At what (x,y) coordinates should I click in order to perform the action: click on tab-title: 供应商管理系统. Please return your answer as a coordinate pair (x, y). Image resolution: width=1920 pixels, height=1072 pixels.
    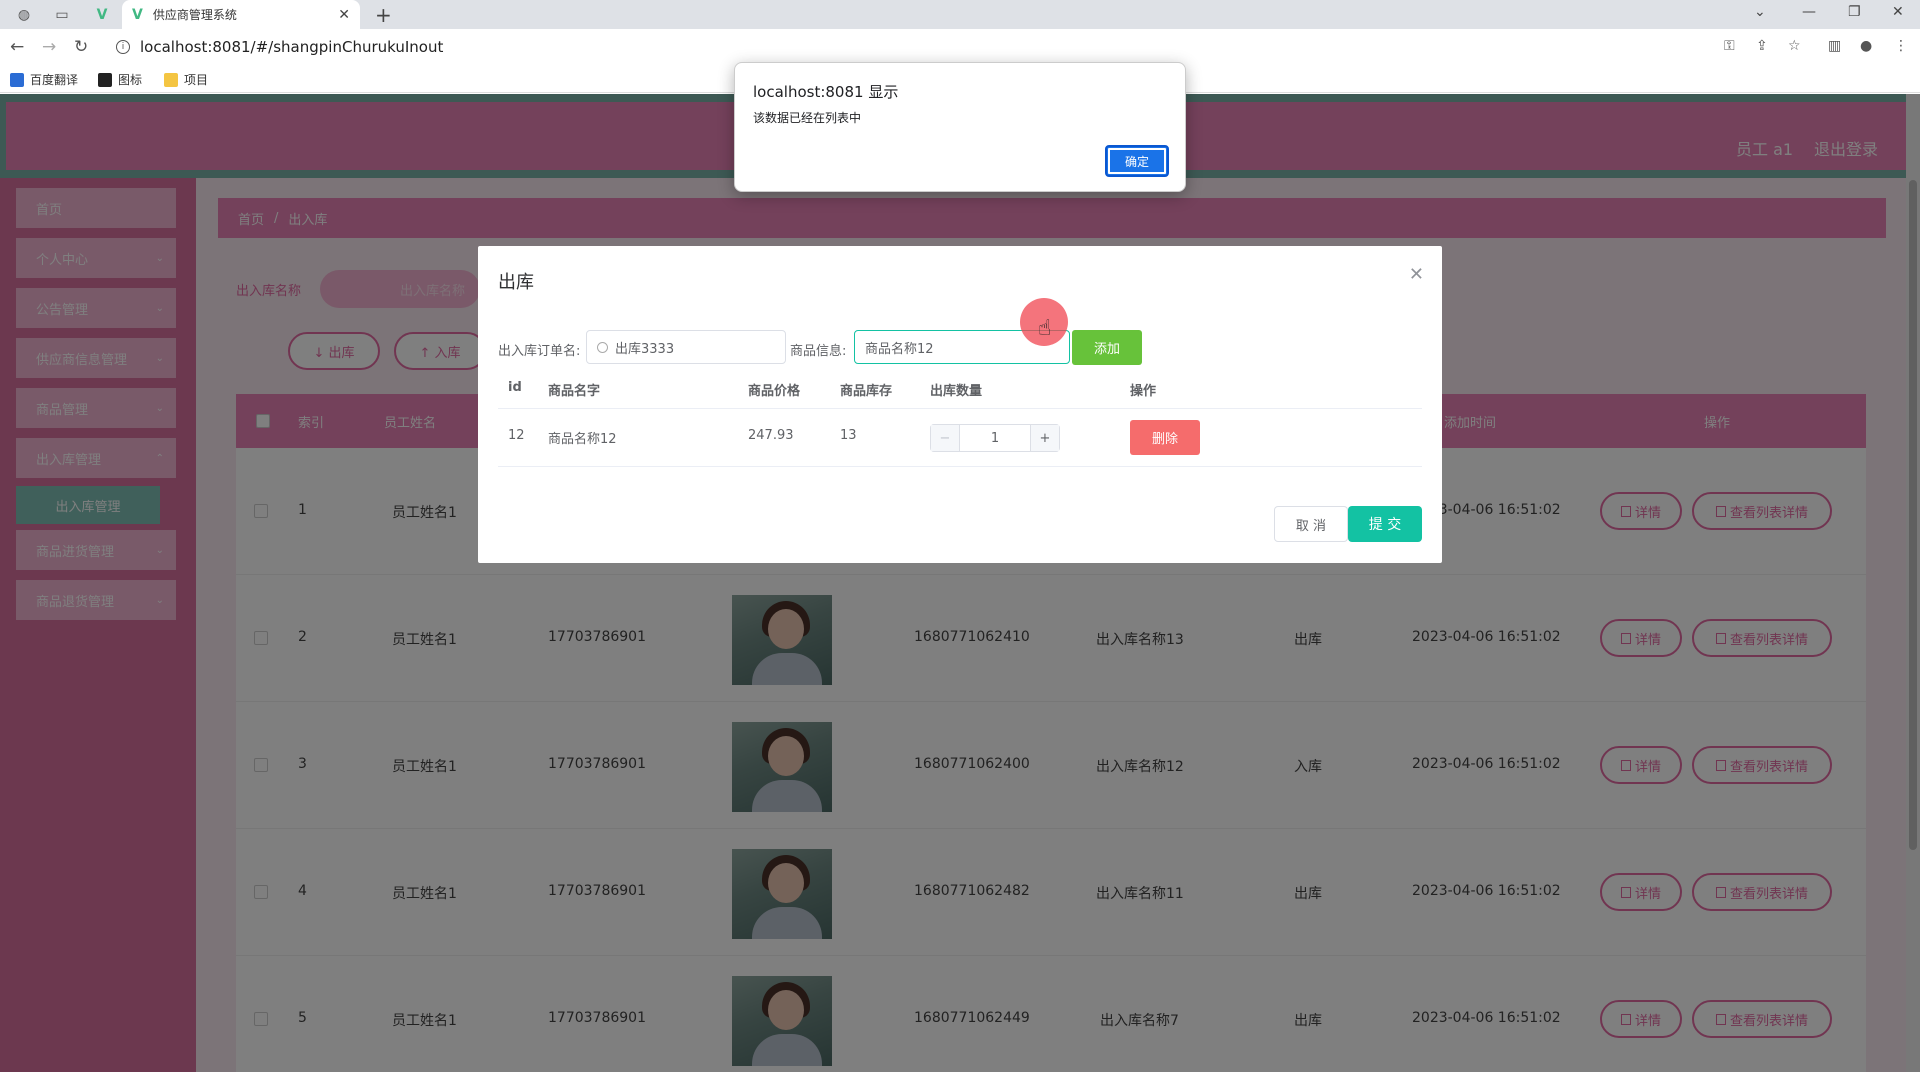
    Looking at the image, I should click on (194, 15).